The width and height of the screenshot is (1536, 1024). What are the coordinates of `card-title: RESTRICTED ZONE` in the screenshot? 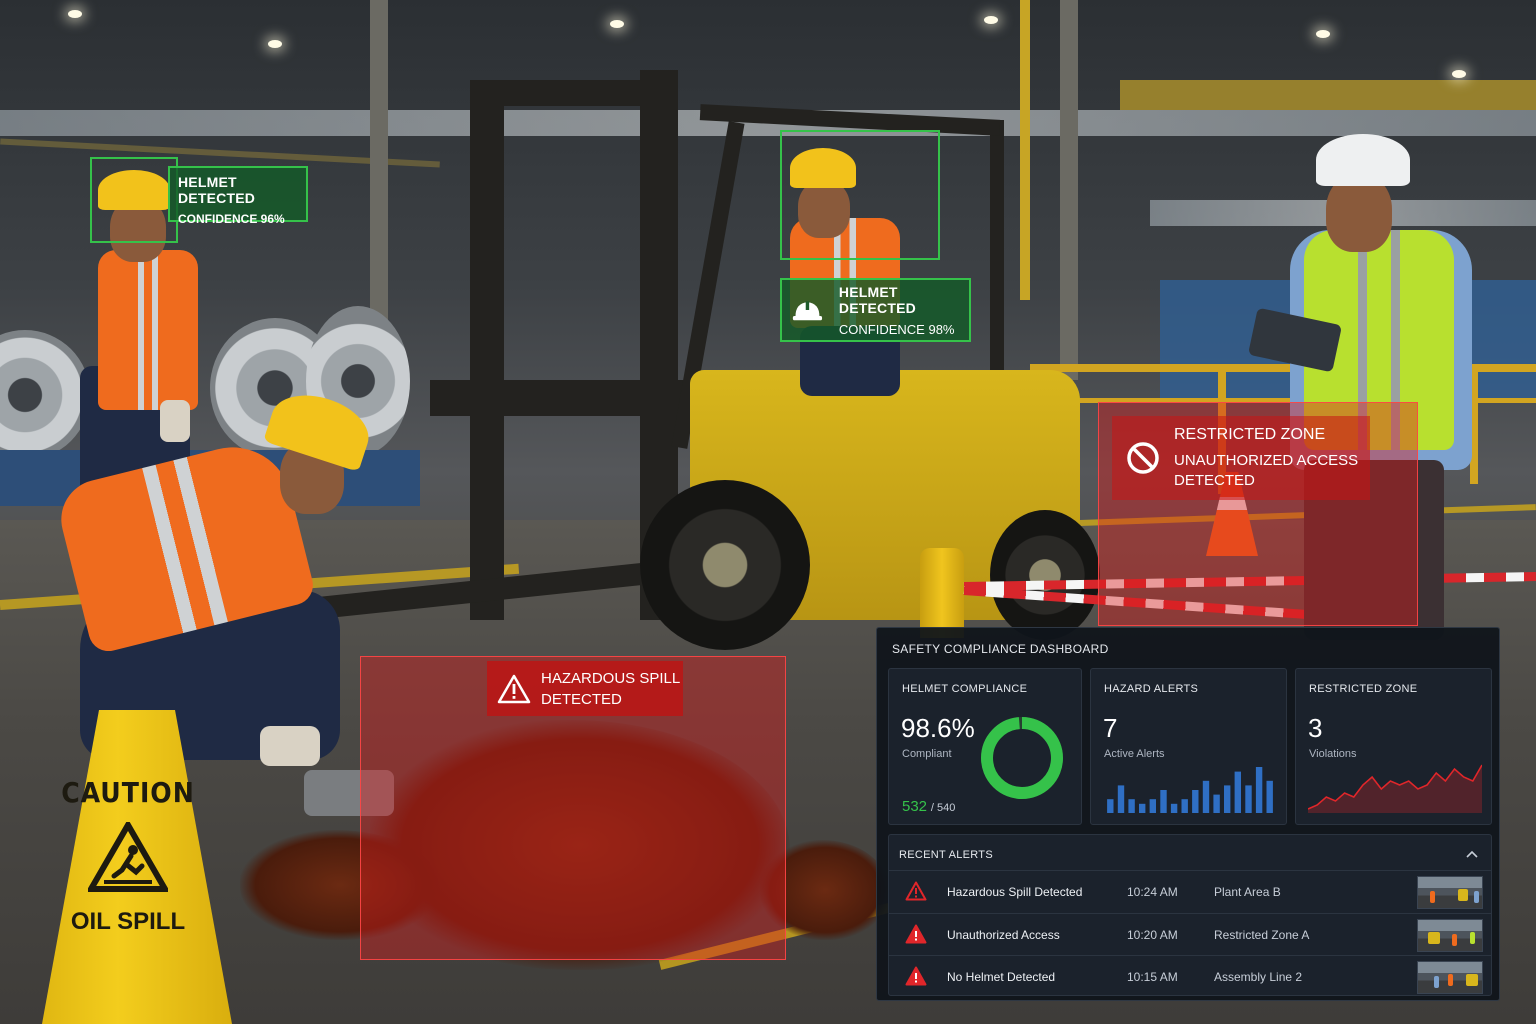 It's located at (1363, 689).